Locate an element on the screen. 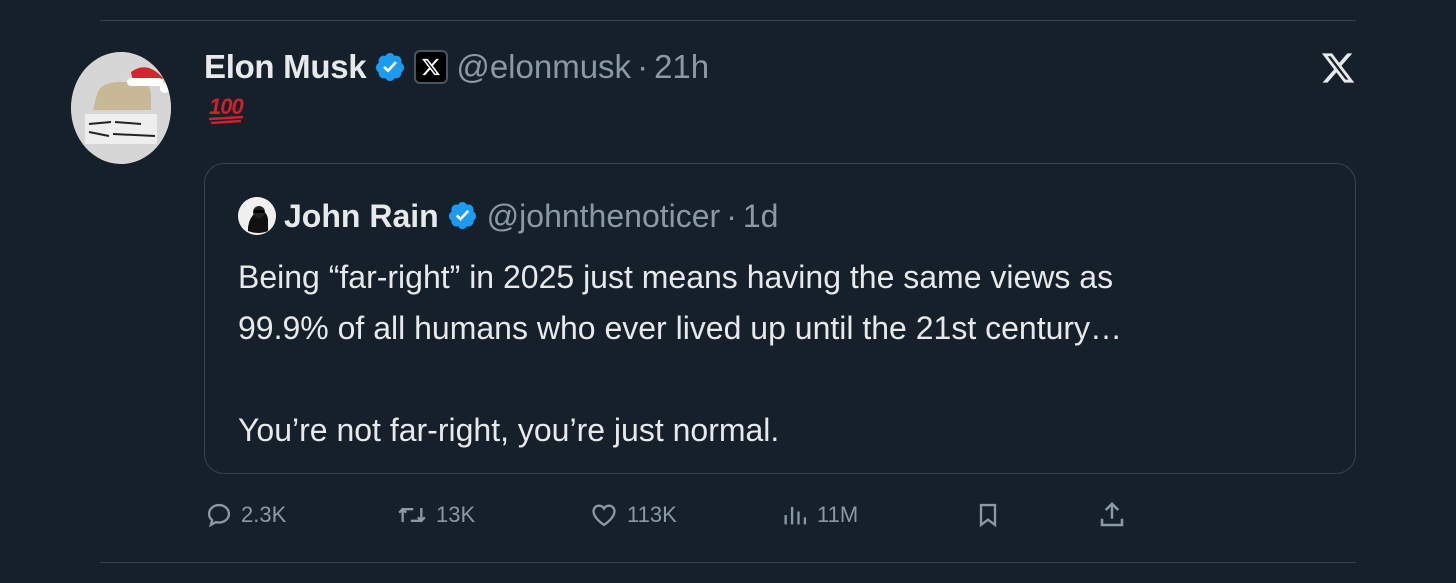 Image resolution: width=1456 pixels, height=583 pixels. x-affiliation-icon is located at coordinates (431, 67).